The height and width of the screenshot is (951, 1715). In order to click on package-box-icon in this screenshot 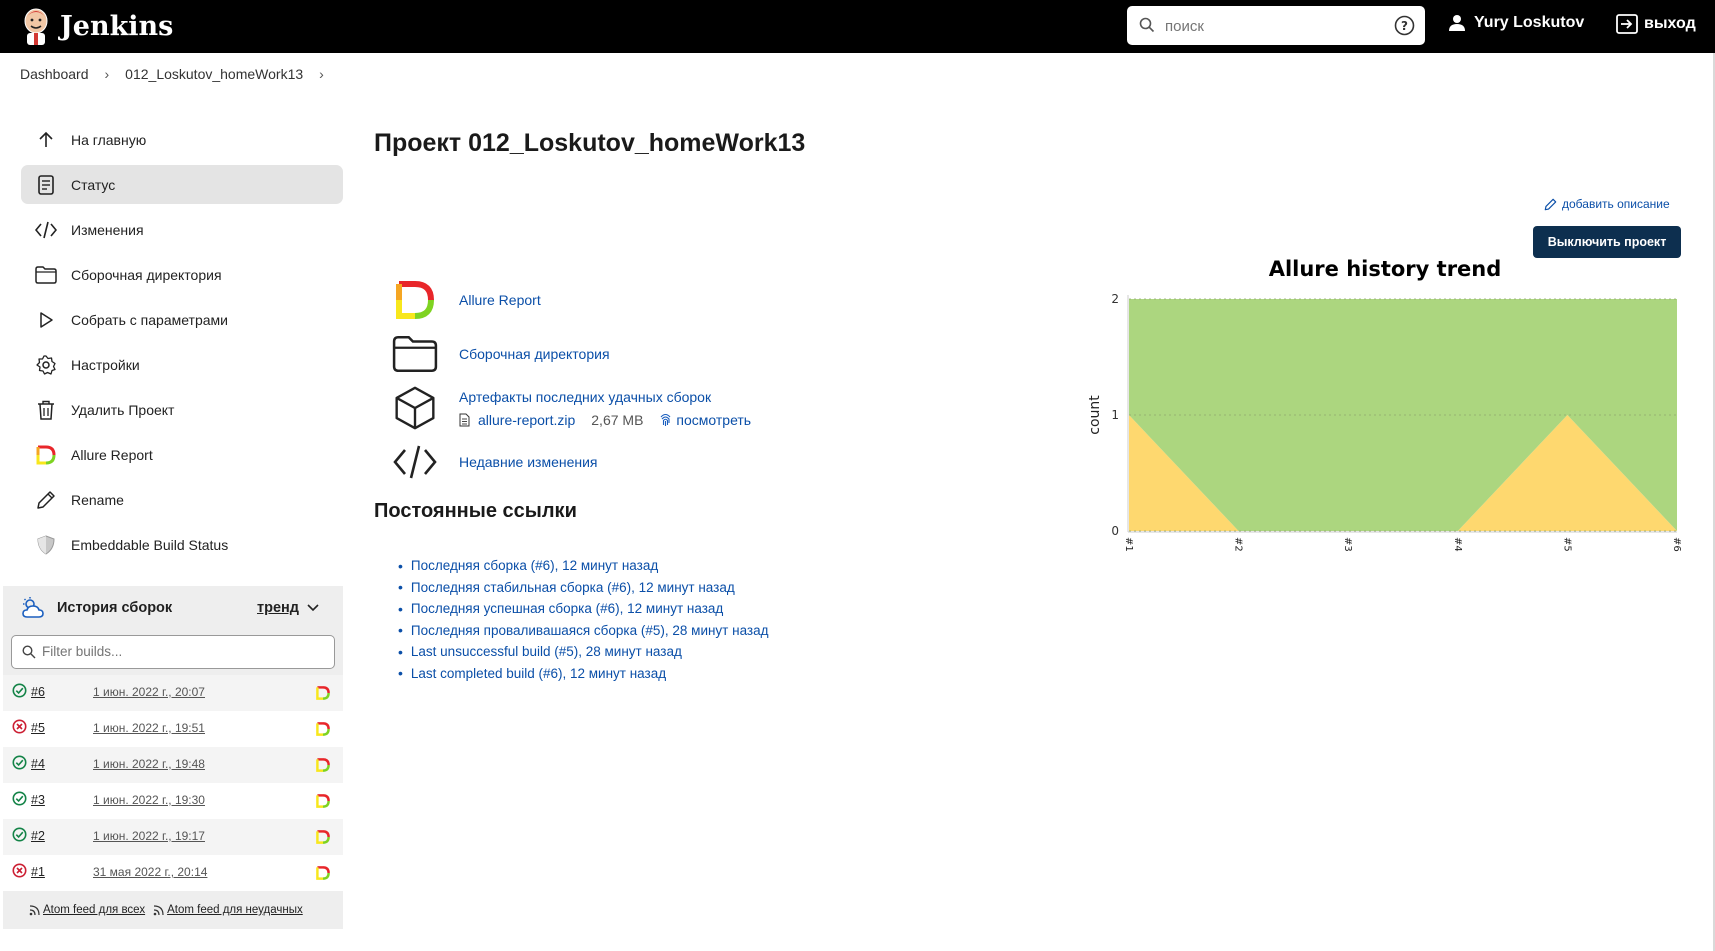, I will do `click(415, 408)`.